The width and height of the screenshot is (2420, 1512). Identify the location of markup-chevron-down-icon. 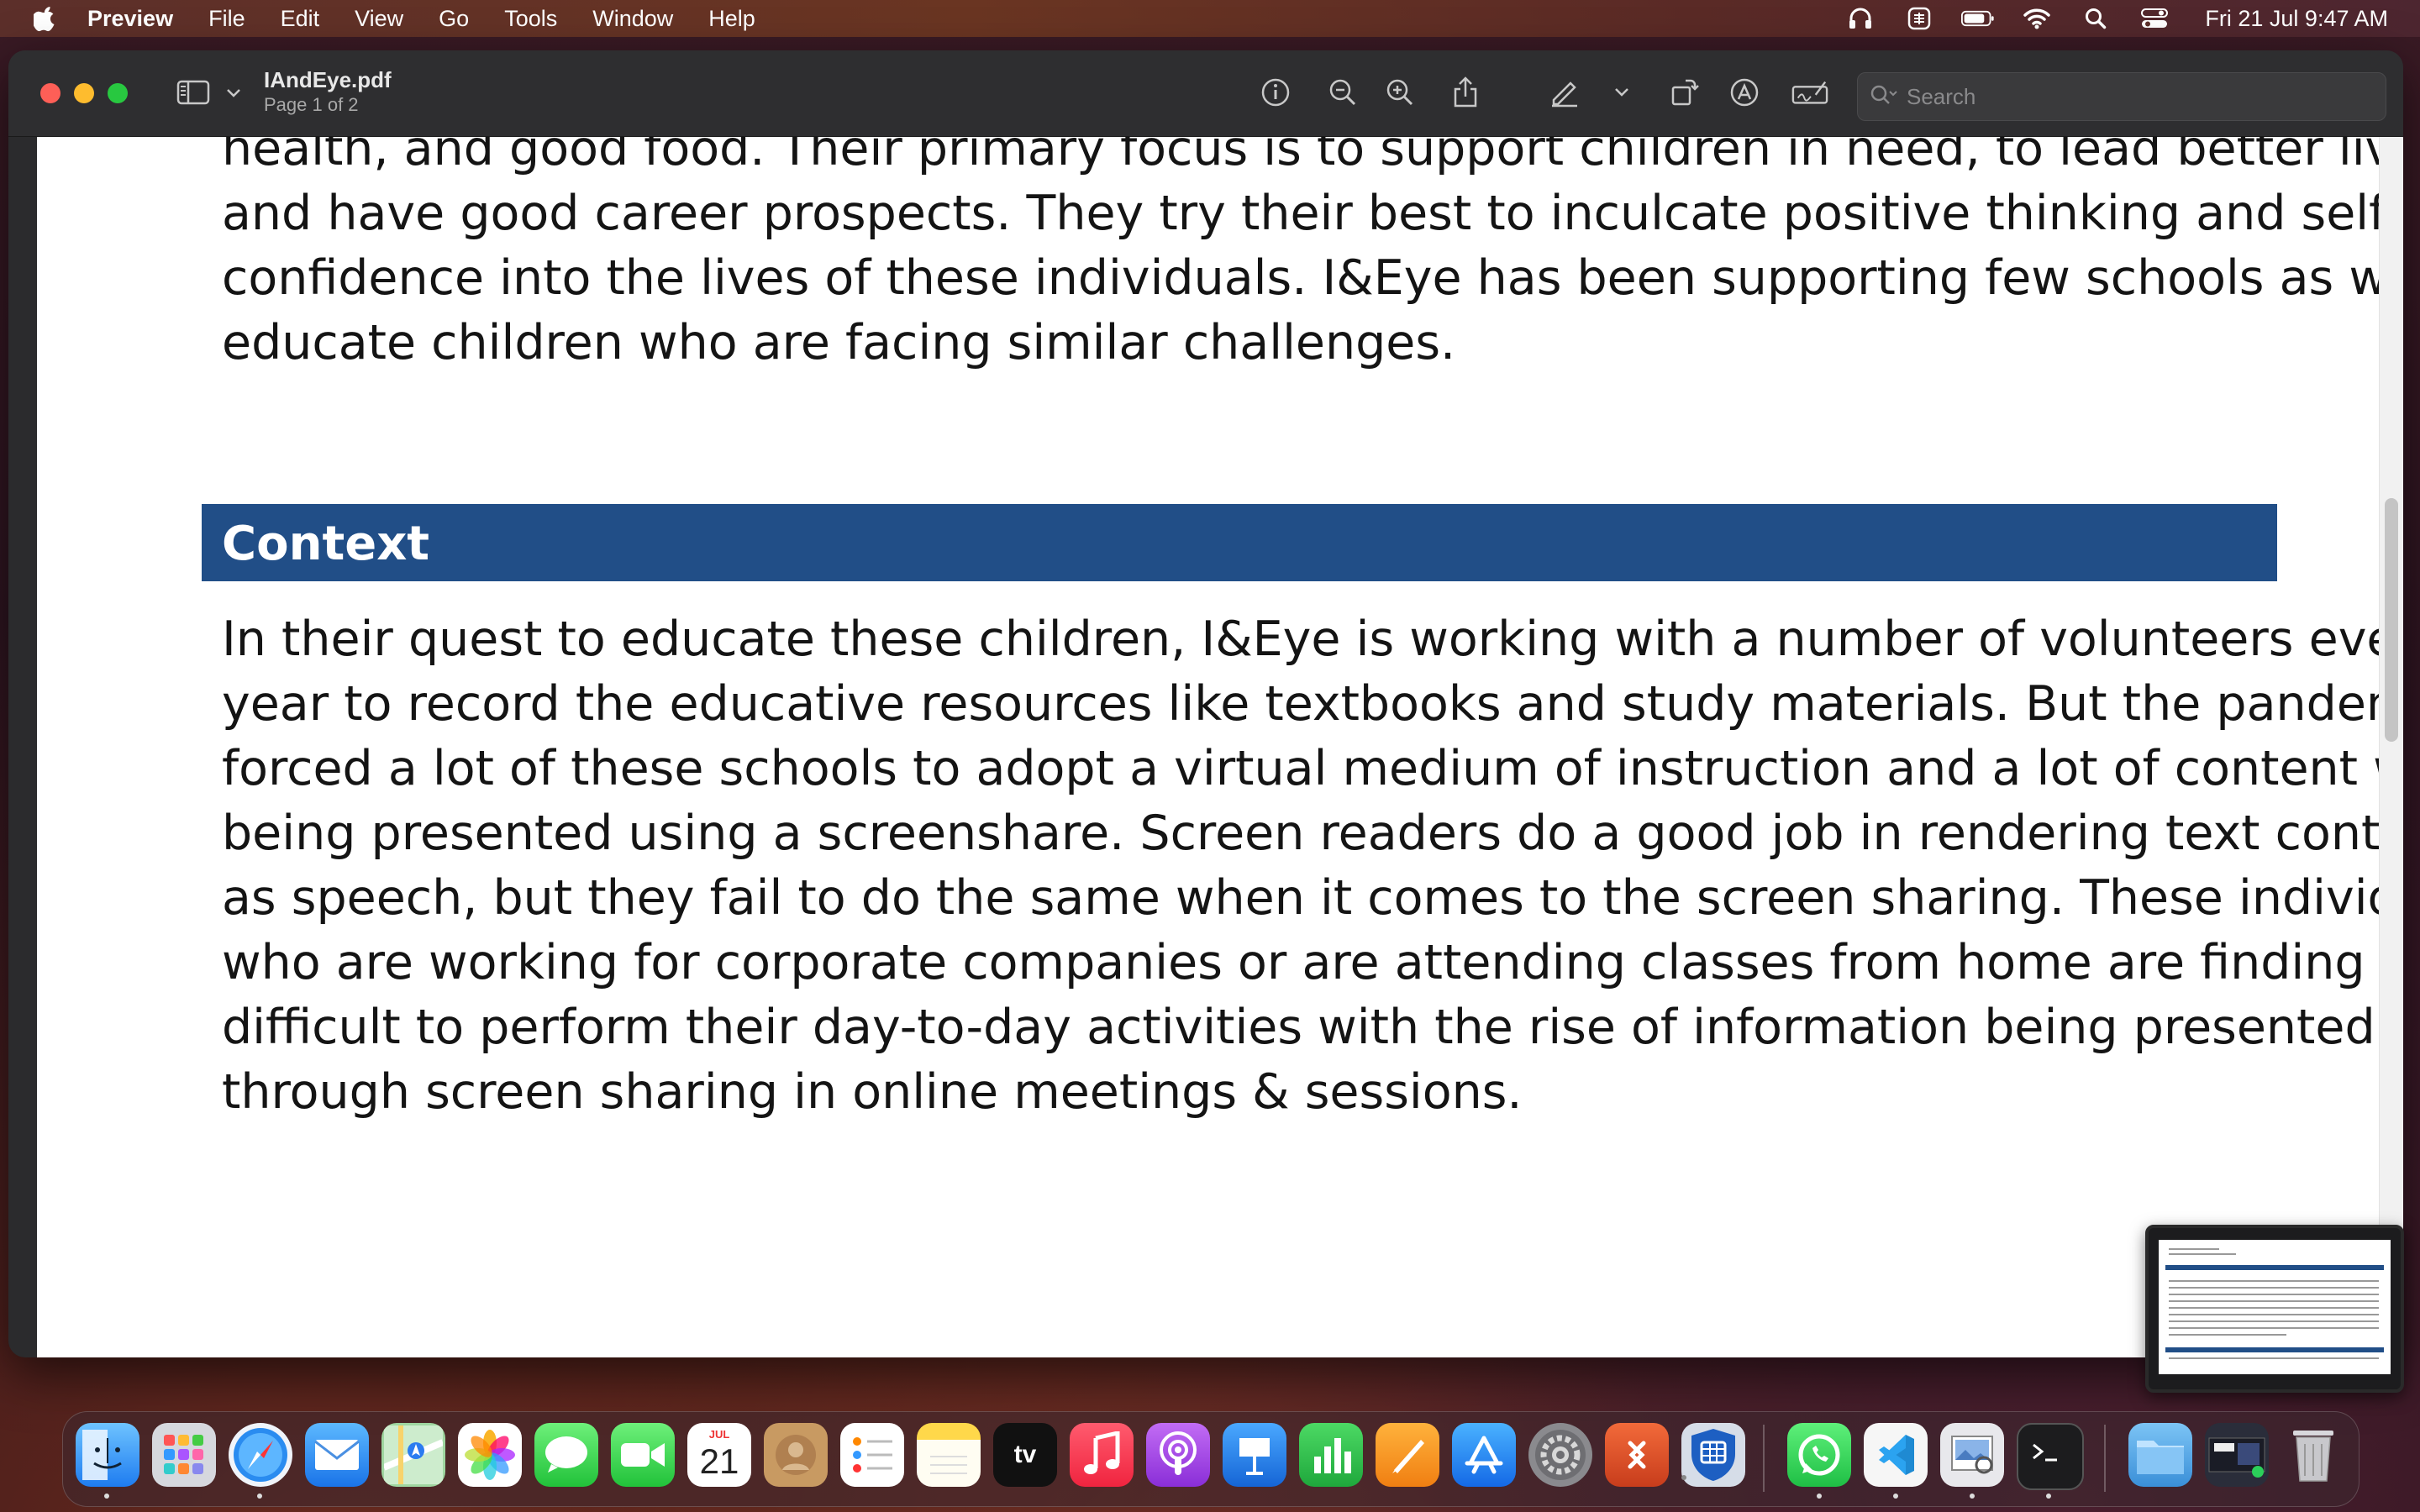
(1621, 92).